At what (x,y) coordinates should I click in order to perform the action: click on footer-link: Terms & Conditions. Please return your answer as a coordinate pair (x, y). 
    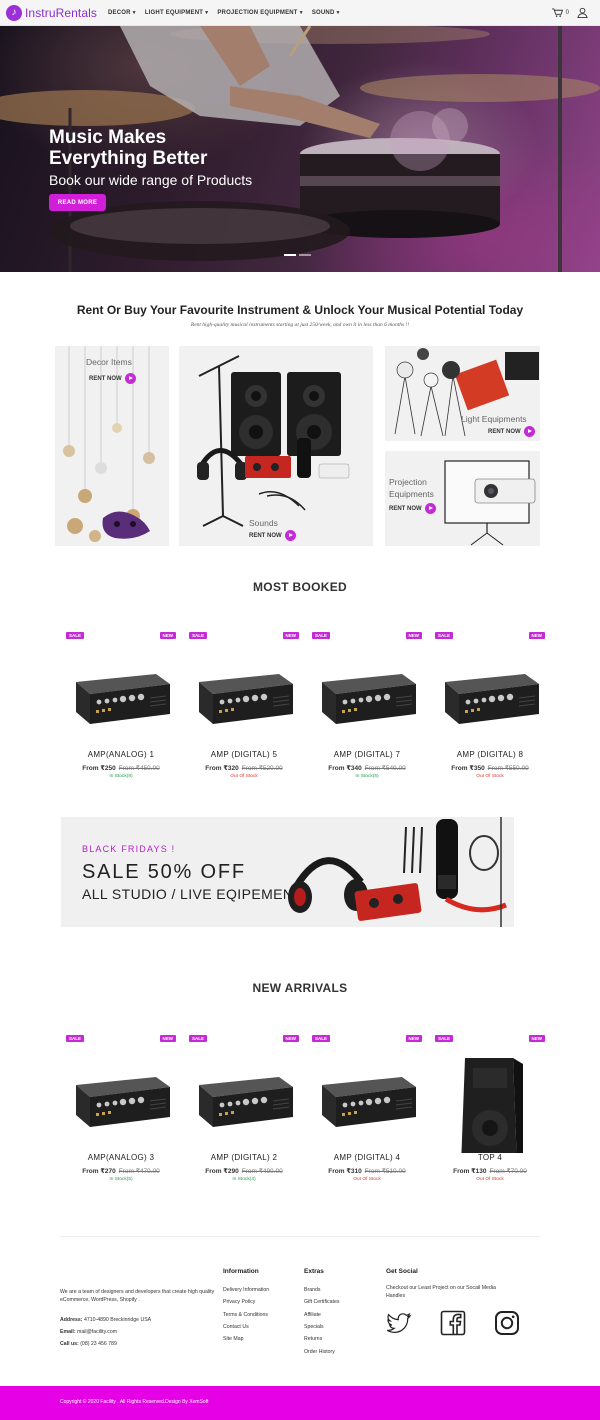
    Looking at the image, I should click on (245, 1315).